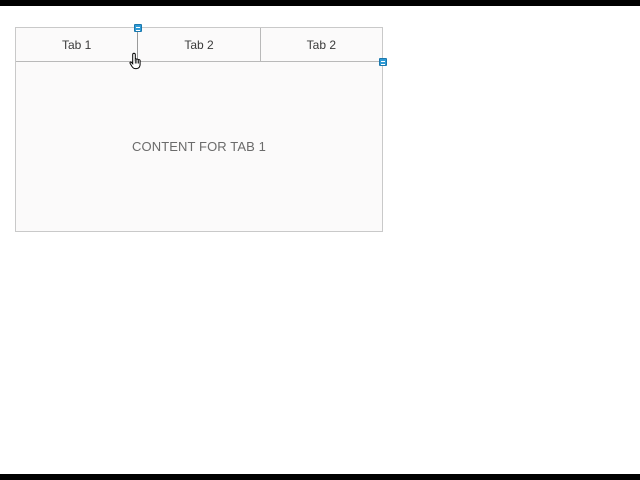  I want to click on tab-2-label: Tab 2, so click(199, 44).